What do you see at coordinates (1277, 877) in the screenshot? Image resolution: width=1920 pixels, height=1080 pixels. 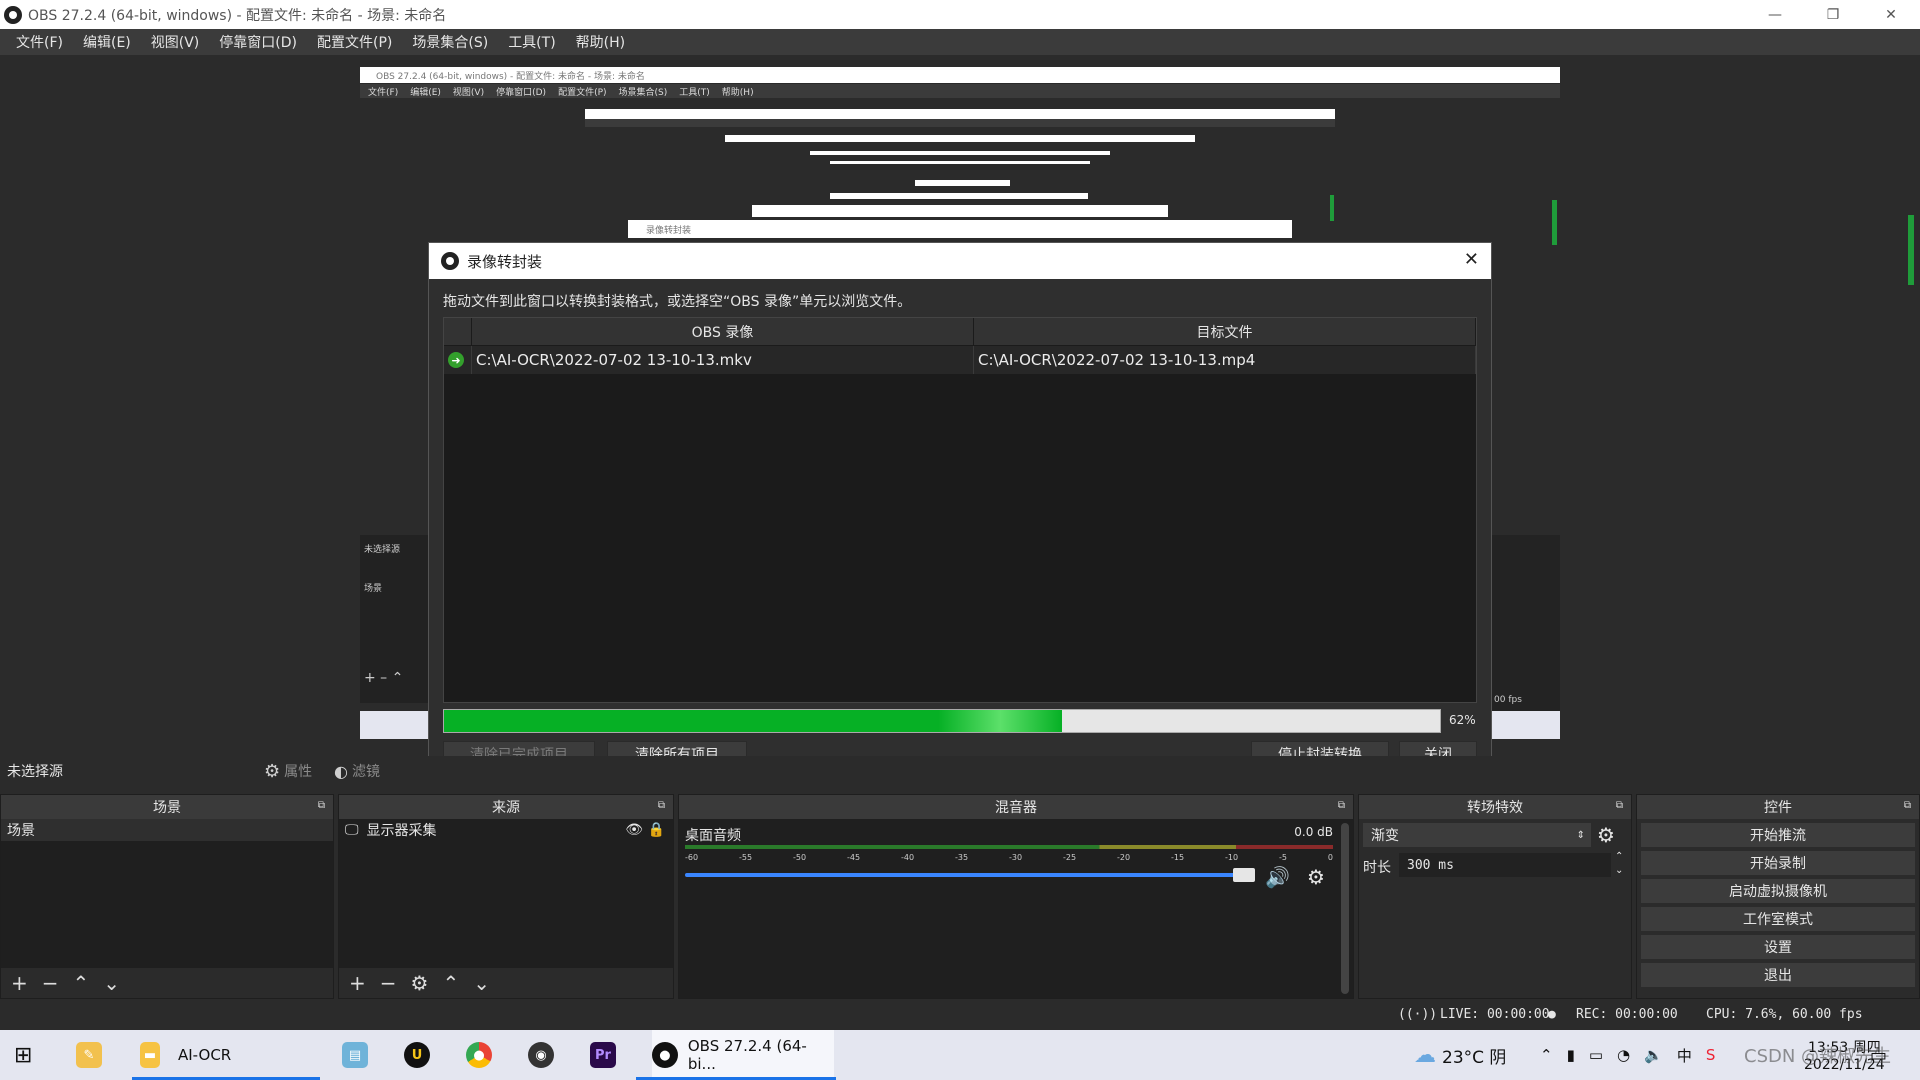 I see `speaker-icon: 🔊` at bounding box center [1277, 877].